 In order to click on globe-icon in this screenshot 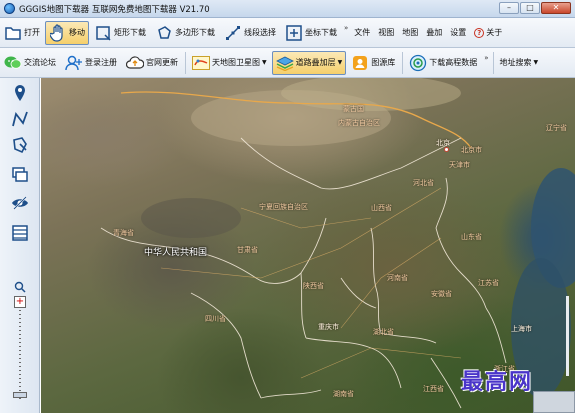, I will do `click(418, 63)`.